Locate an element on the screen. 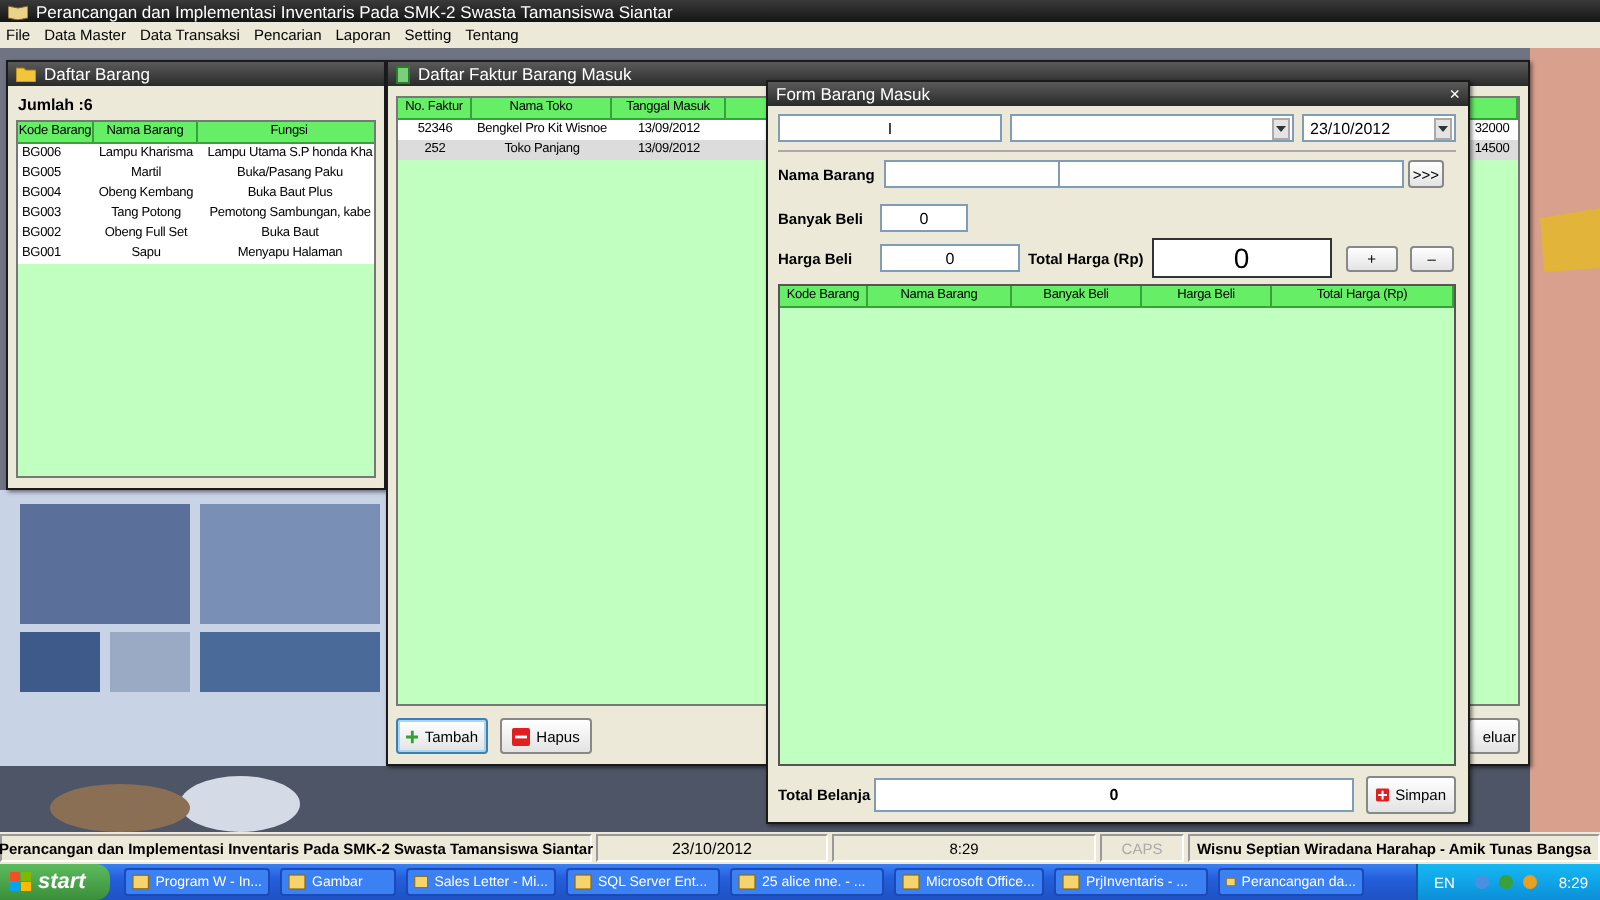  plus-icon is located at coordinates (412, 736).